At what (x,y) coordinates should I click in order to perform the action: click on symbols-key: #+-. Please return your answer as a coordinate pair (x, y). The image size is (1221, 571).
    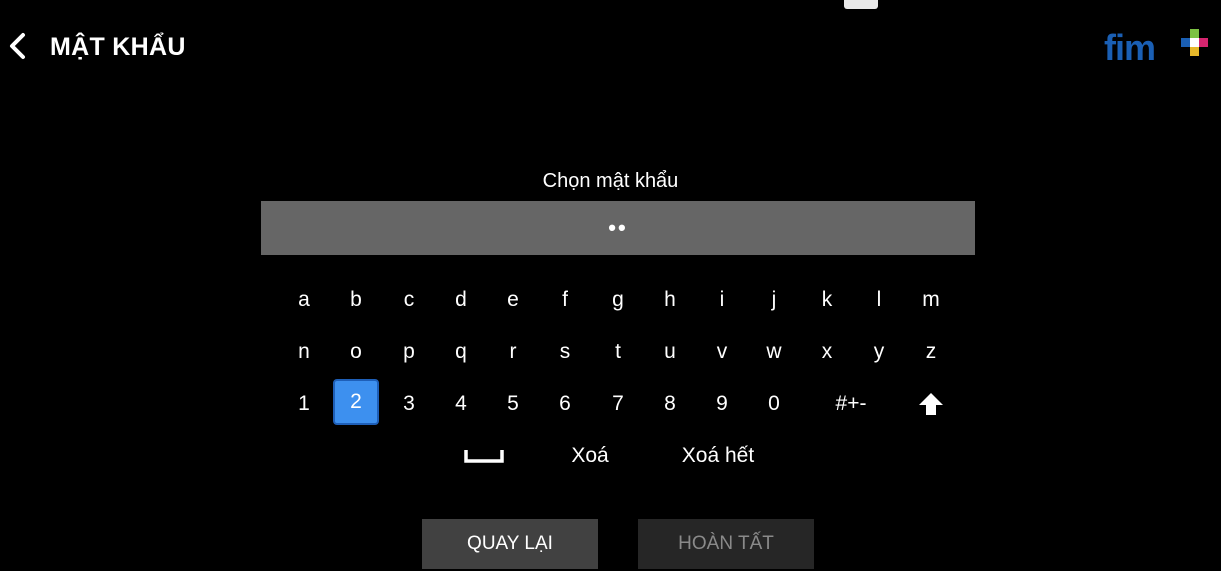
    Looking at the image, I should click on (851, 404).